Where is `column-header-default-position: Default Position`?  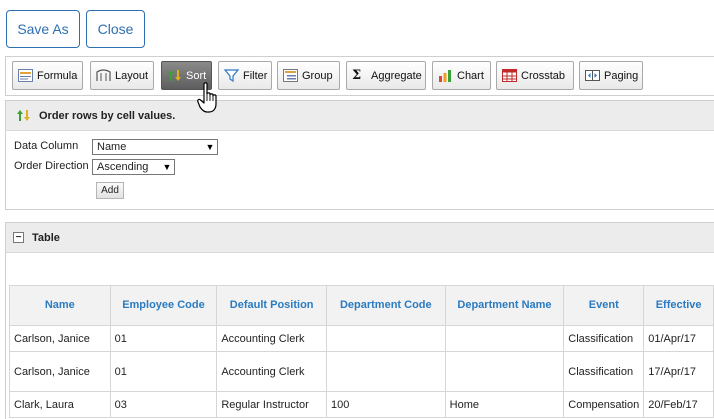 column-header-default-position: Default Position is located at coordinates (271, 305).